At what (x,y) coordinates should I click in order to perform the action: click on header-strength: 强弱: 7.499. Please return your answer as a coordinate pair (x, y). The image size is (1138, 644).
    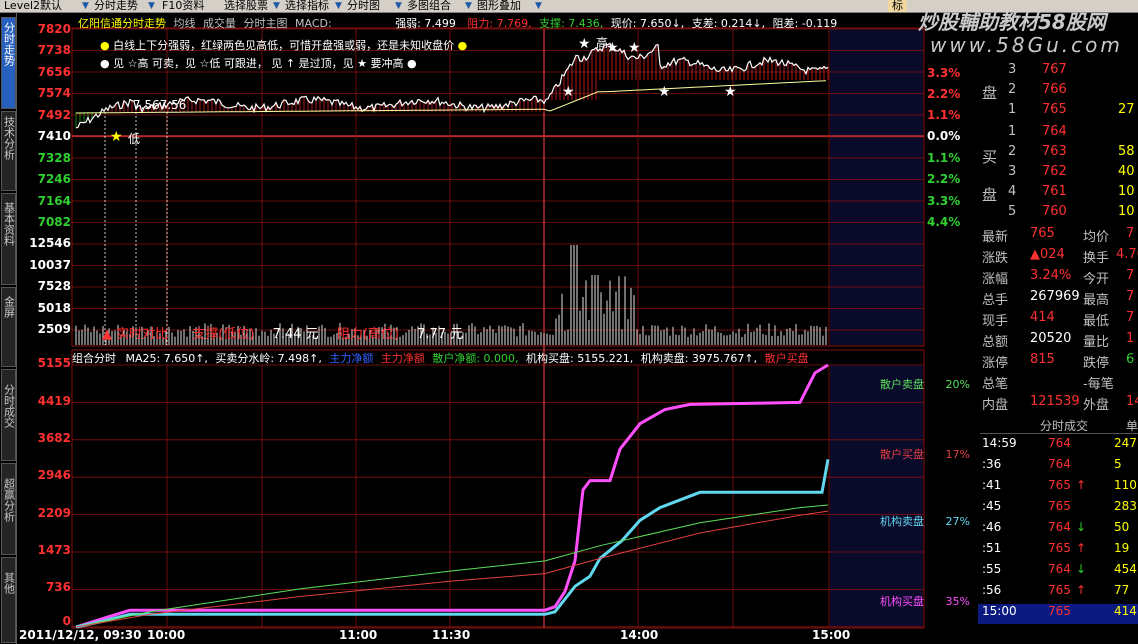
    Looking at the image, I should click on (425, 23).